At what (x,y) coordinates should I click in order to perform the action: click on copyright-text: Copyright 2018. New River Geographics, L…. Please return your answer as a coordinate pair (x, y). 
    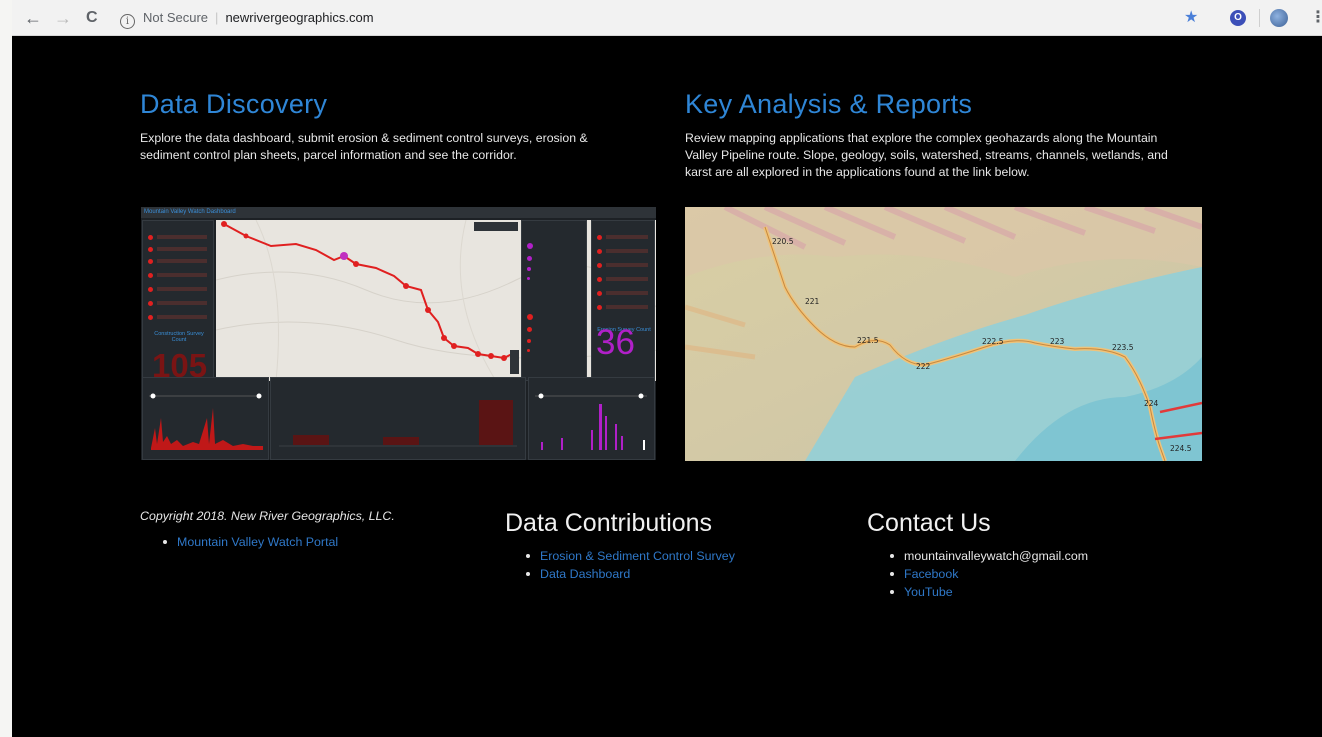
    Looking at the image, I should click on (267, 516).